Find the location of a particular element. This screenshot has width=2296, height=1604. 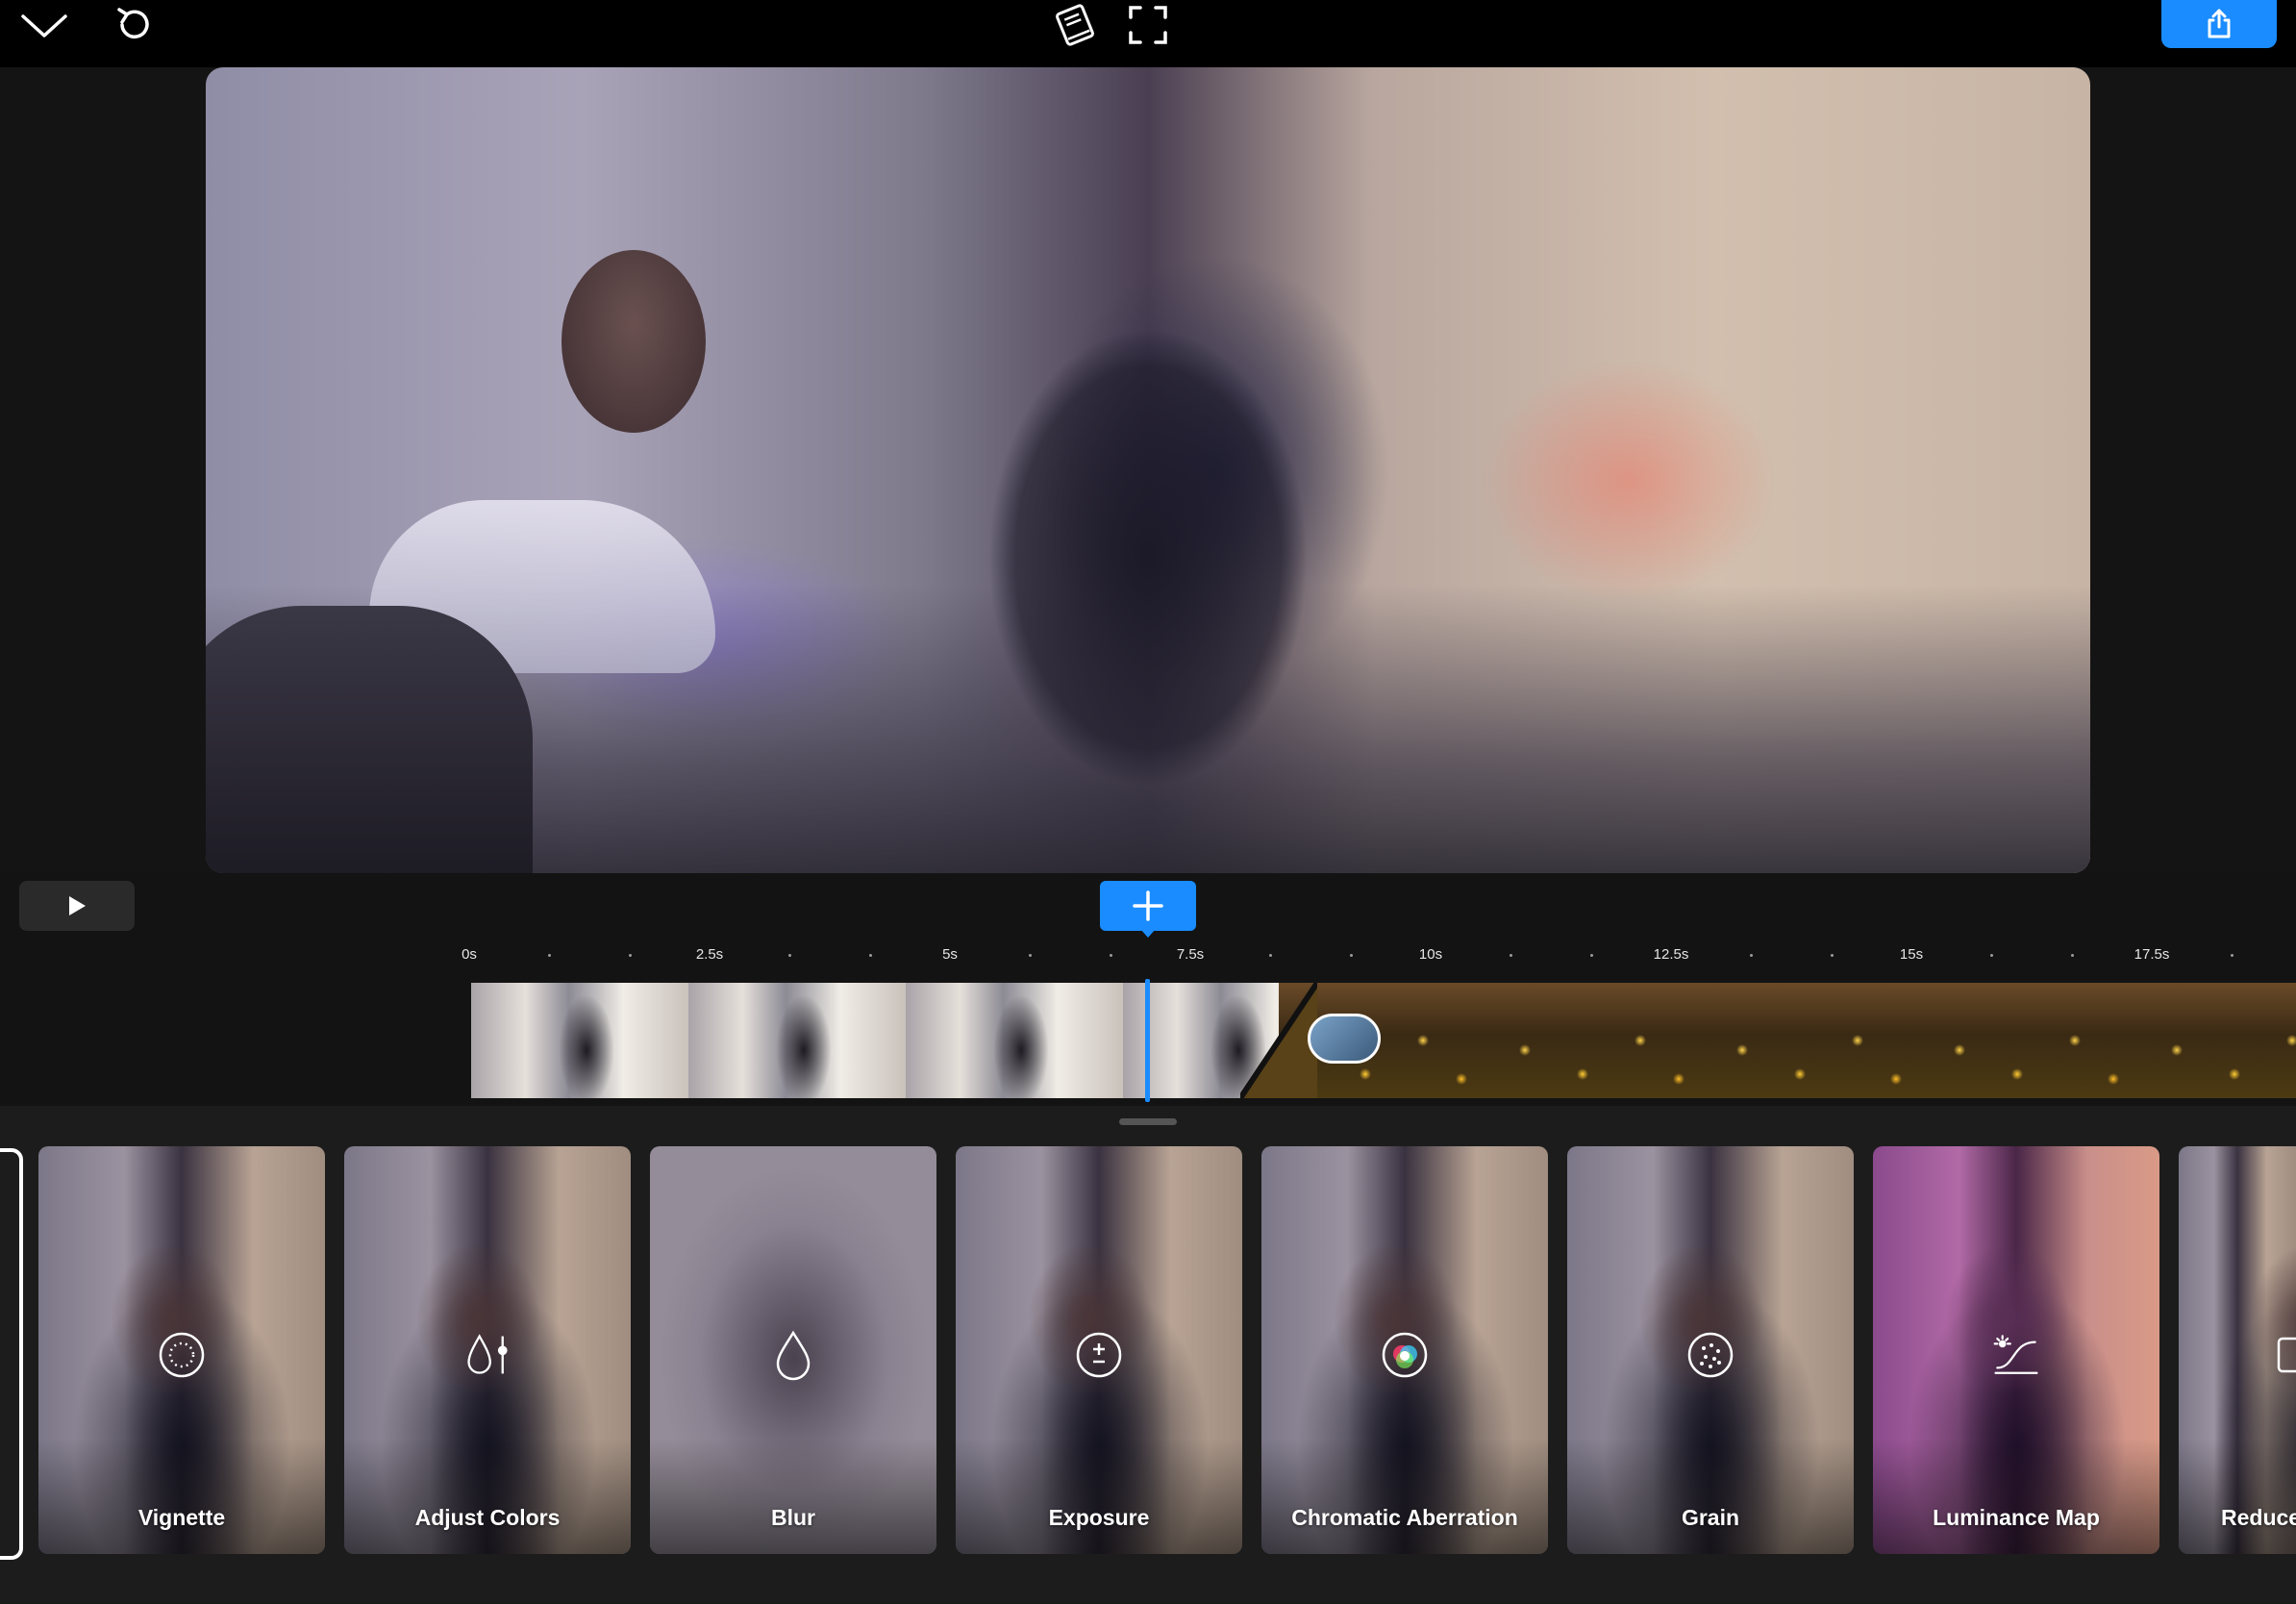

ruler-label: 7.5s is located at coordinates (1190, 954).